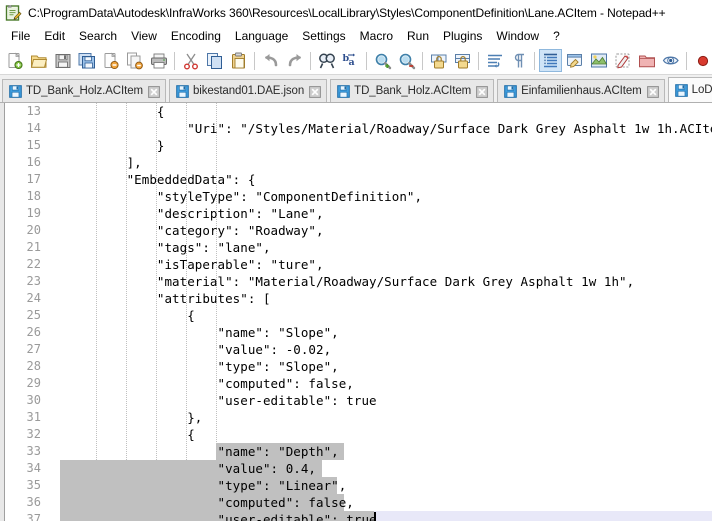 Image resolution: width=712 pixels, height=521 pixels. Describe the element at coordinates (386, 213) in the screenshot. I see `code-line: "description": "Lane",` at that location.